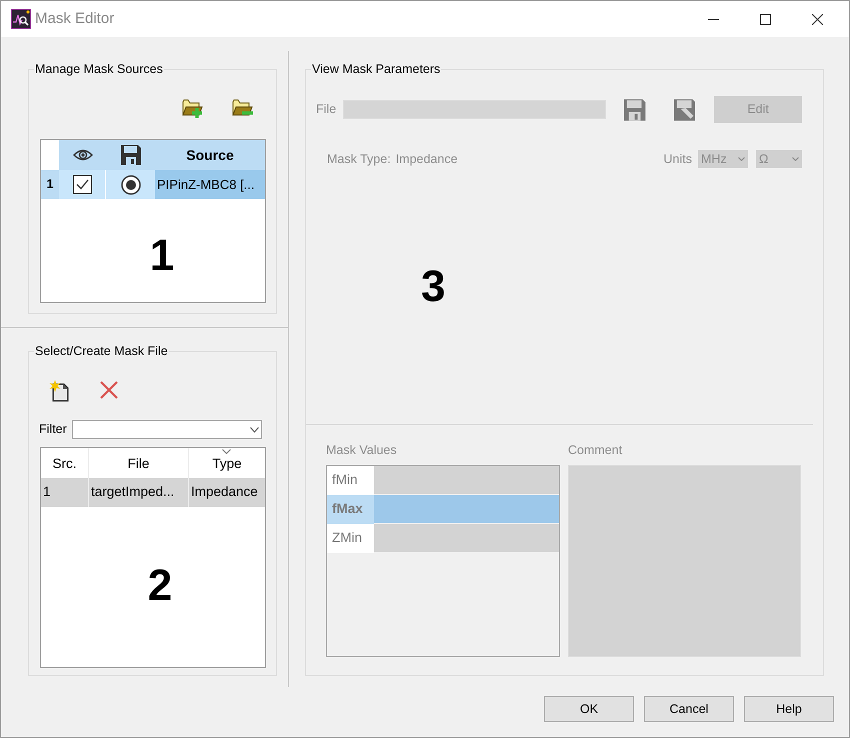 The height and width of the screenshot is (738, 850). What do you see at coordinates (362, 450) in the screenshot?
I see `mask-values-label: Mask Values` at bounding box center [362, 450].